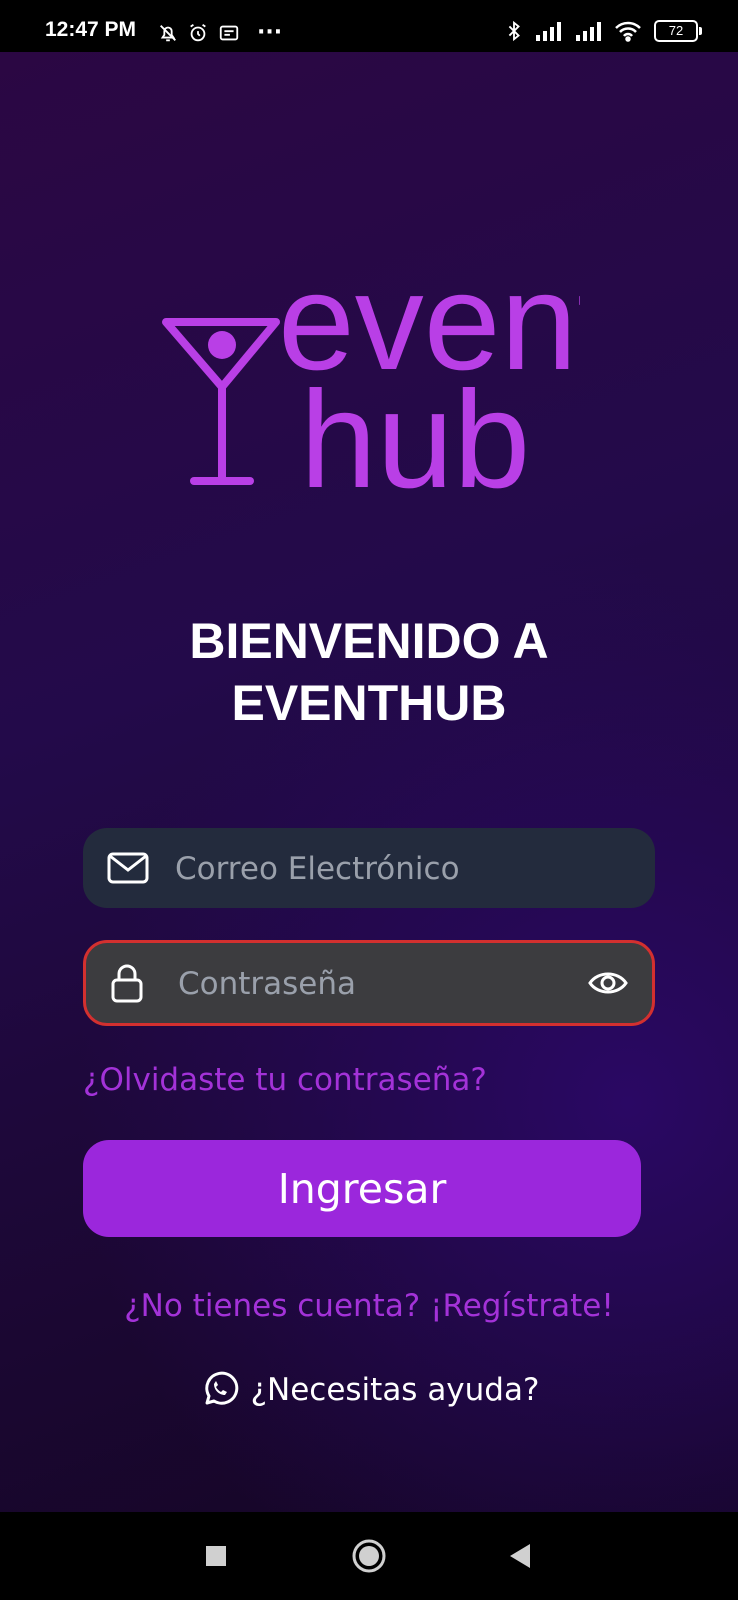  What do you see at coordinates (520, 1556) in the screenshot?
I see `back-triangle-icon` at bounding box center [520, 1556].